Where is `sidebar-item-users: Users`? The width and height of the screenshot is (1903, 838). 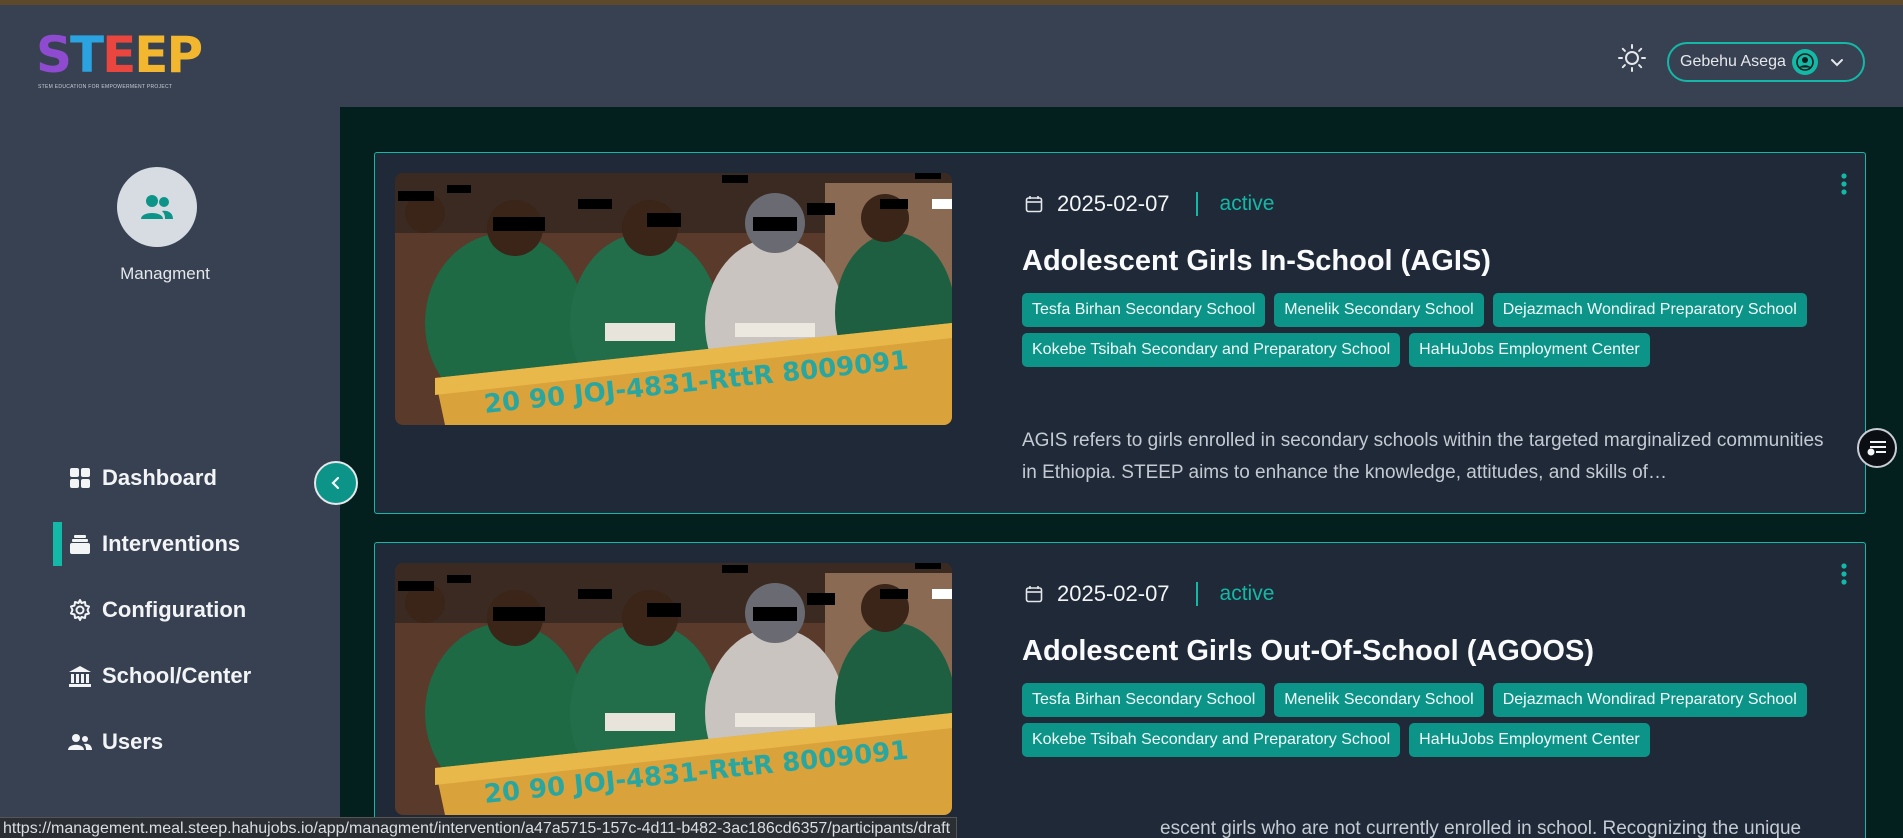 sidebar-item-users: Users is located at coordinates (115, 742).